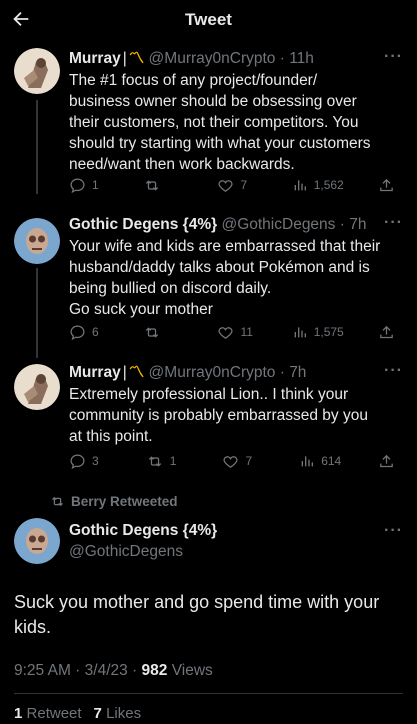 The height and width of the screenshot is (724, 417). Describe the element at coordinates (48, 713) in the screenshot. I see `retweet-count: 1 Retweet` at that location.